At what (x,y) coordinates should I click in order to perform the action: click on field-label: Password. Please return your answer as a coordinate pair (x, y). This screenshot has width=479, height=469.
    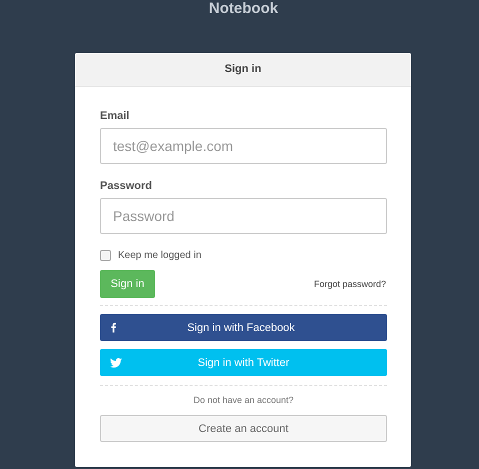
    Looking at the image, I should click on (126, 186).